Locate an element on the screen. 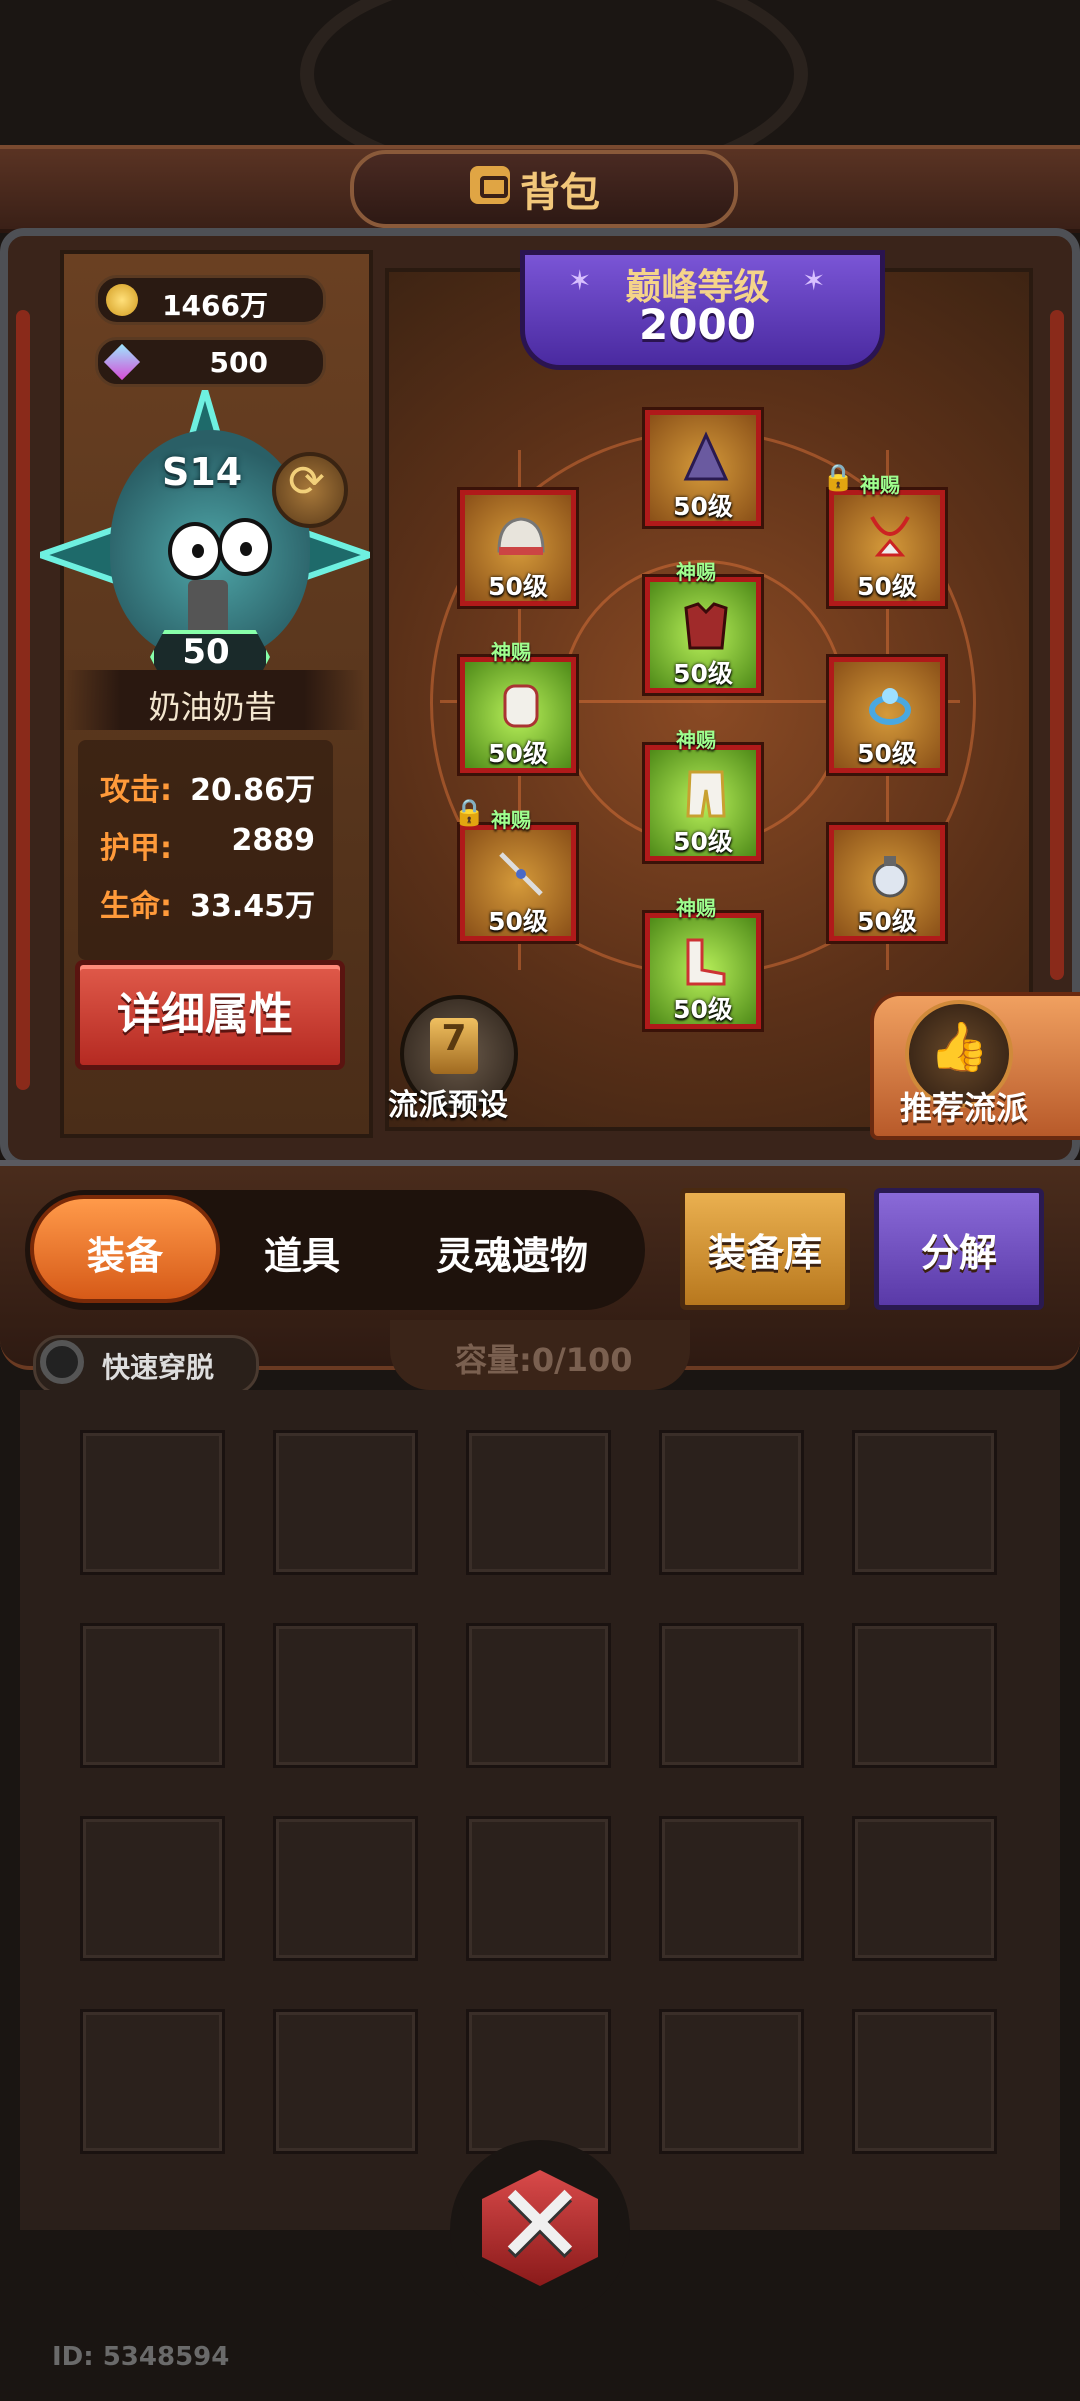 The width and height of the screenshot is (1080, 2401). equipment-library-label: 装备库 is located at coordinates (765, 1249).